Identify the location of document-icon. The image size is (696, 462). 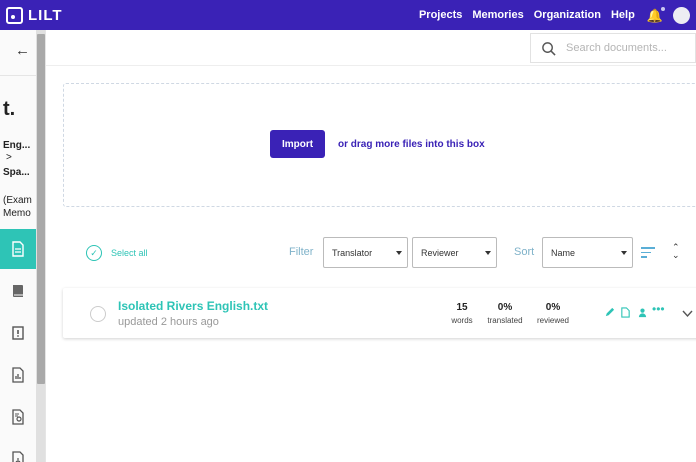
(18, 249).